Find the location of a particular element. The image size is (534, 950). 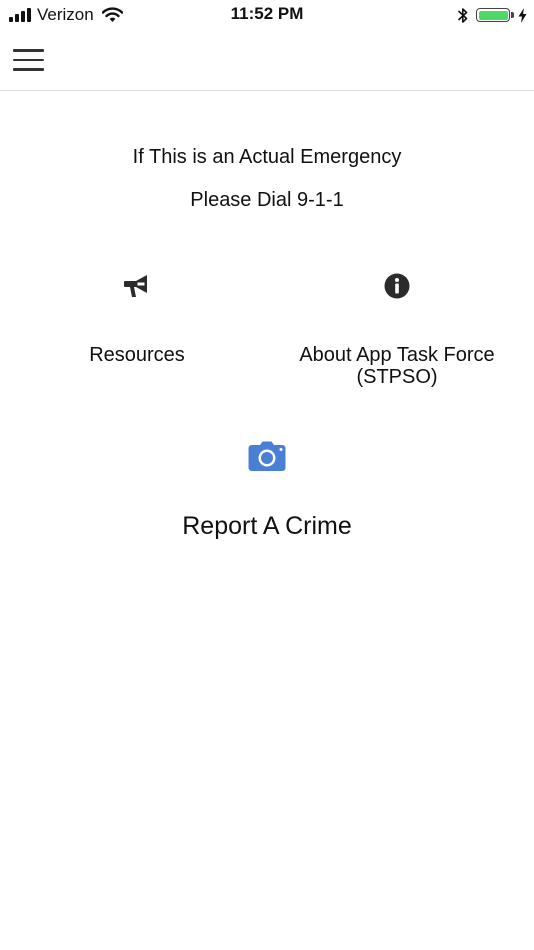

bluetooth-icon is located at coordinates (463, 15).